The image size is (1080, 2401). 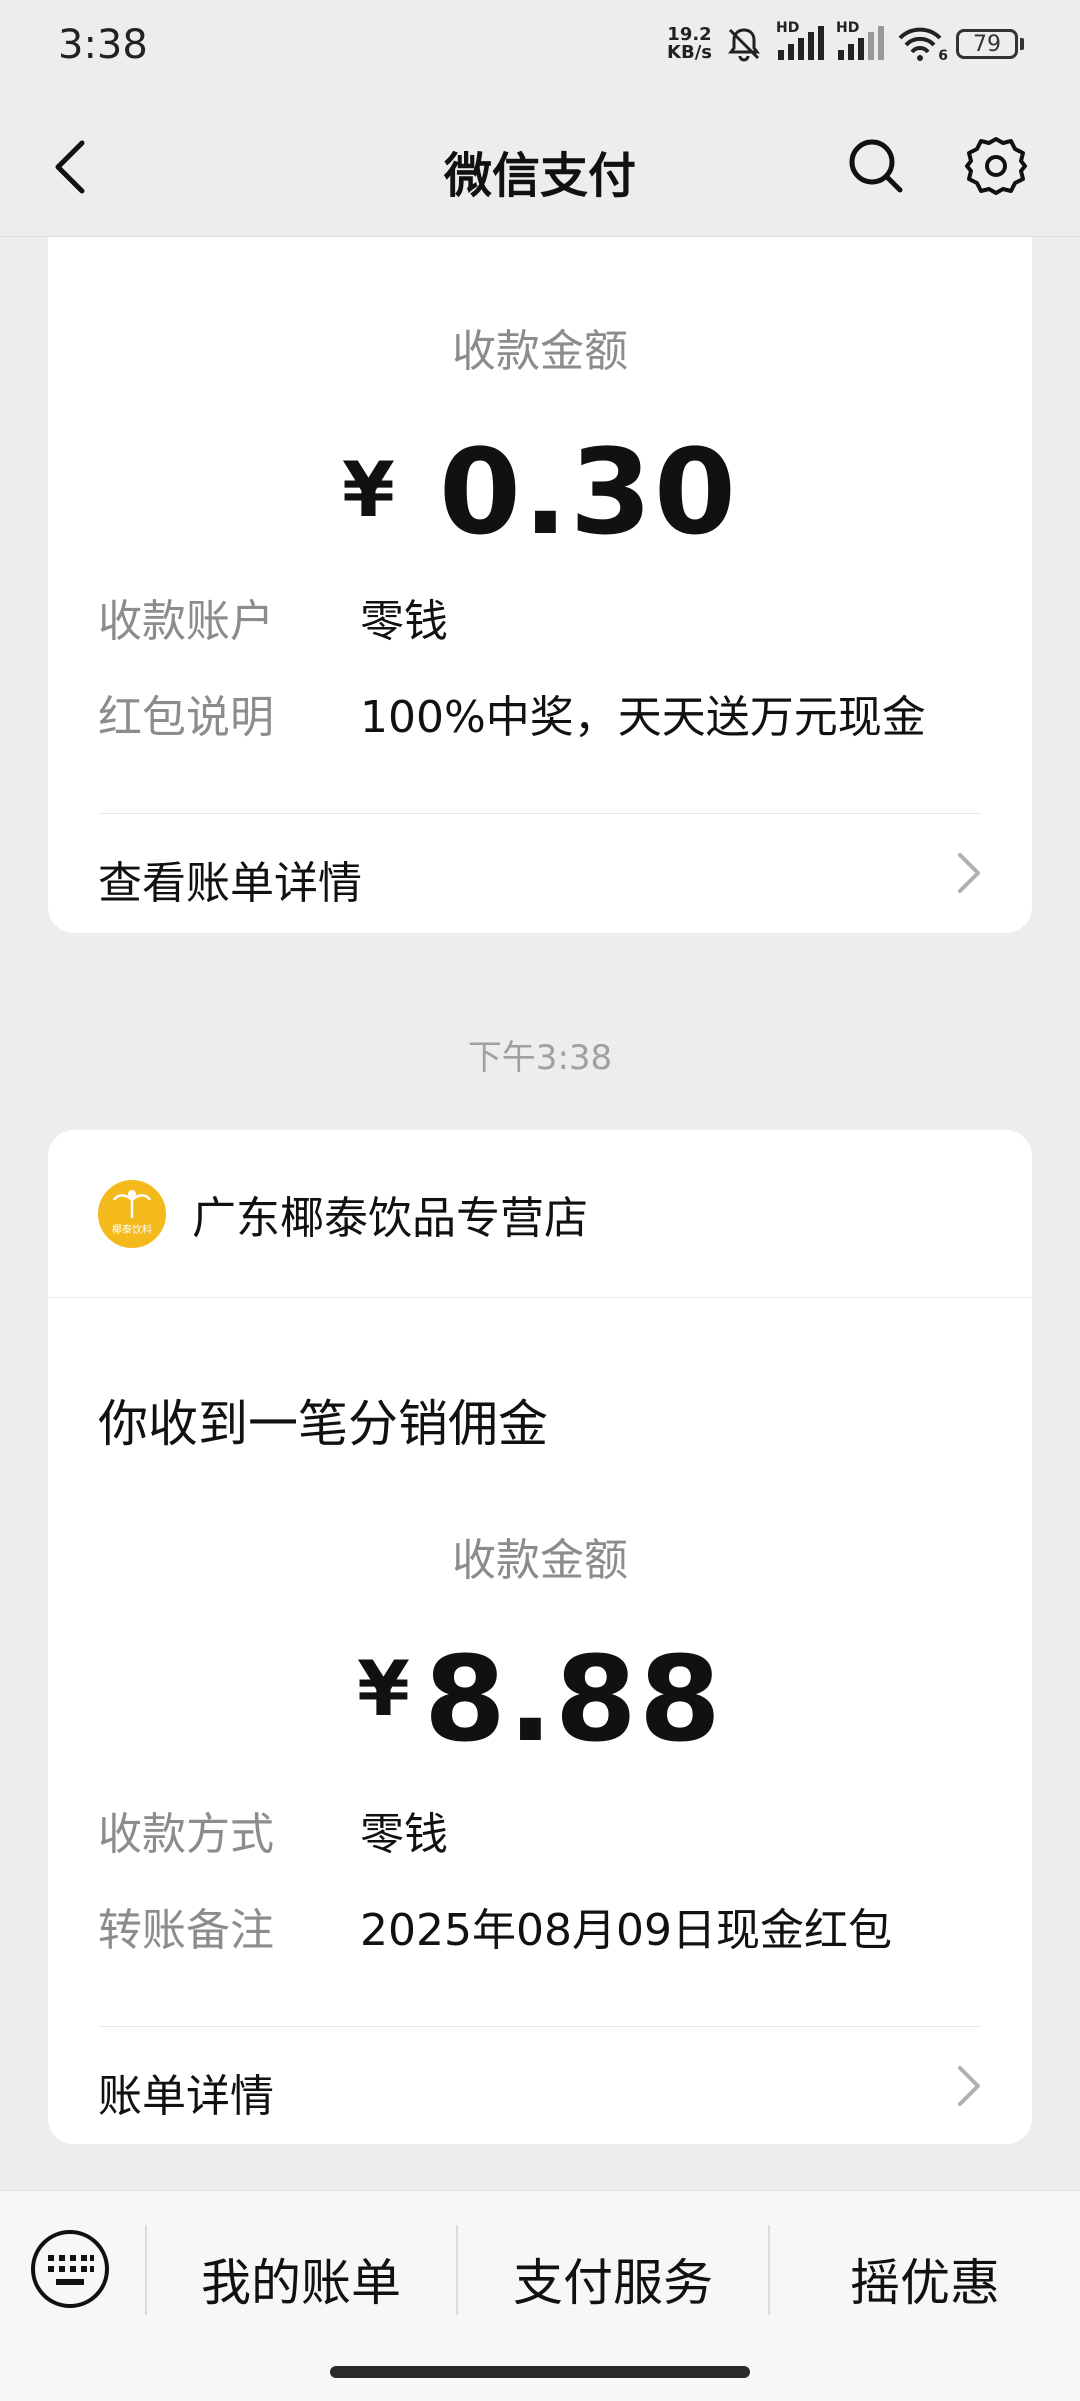 I want to click on detail-row: 收款账户 零钱, so click(x=540, y=616).